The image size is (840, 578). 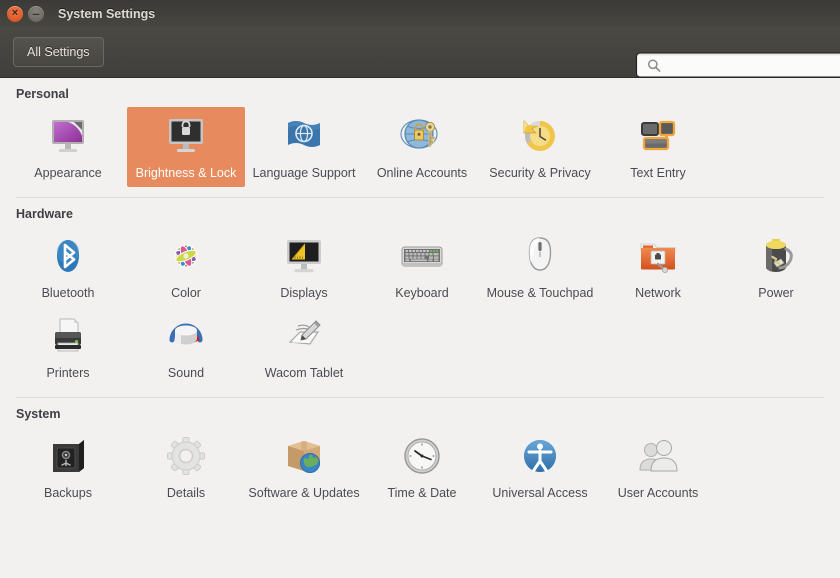 I want to click on settings-item-time-date: Time & Date, so click(x=422, y=467).